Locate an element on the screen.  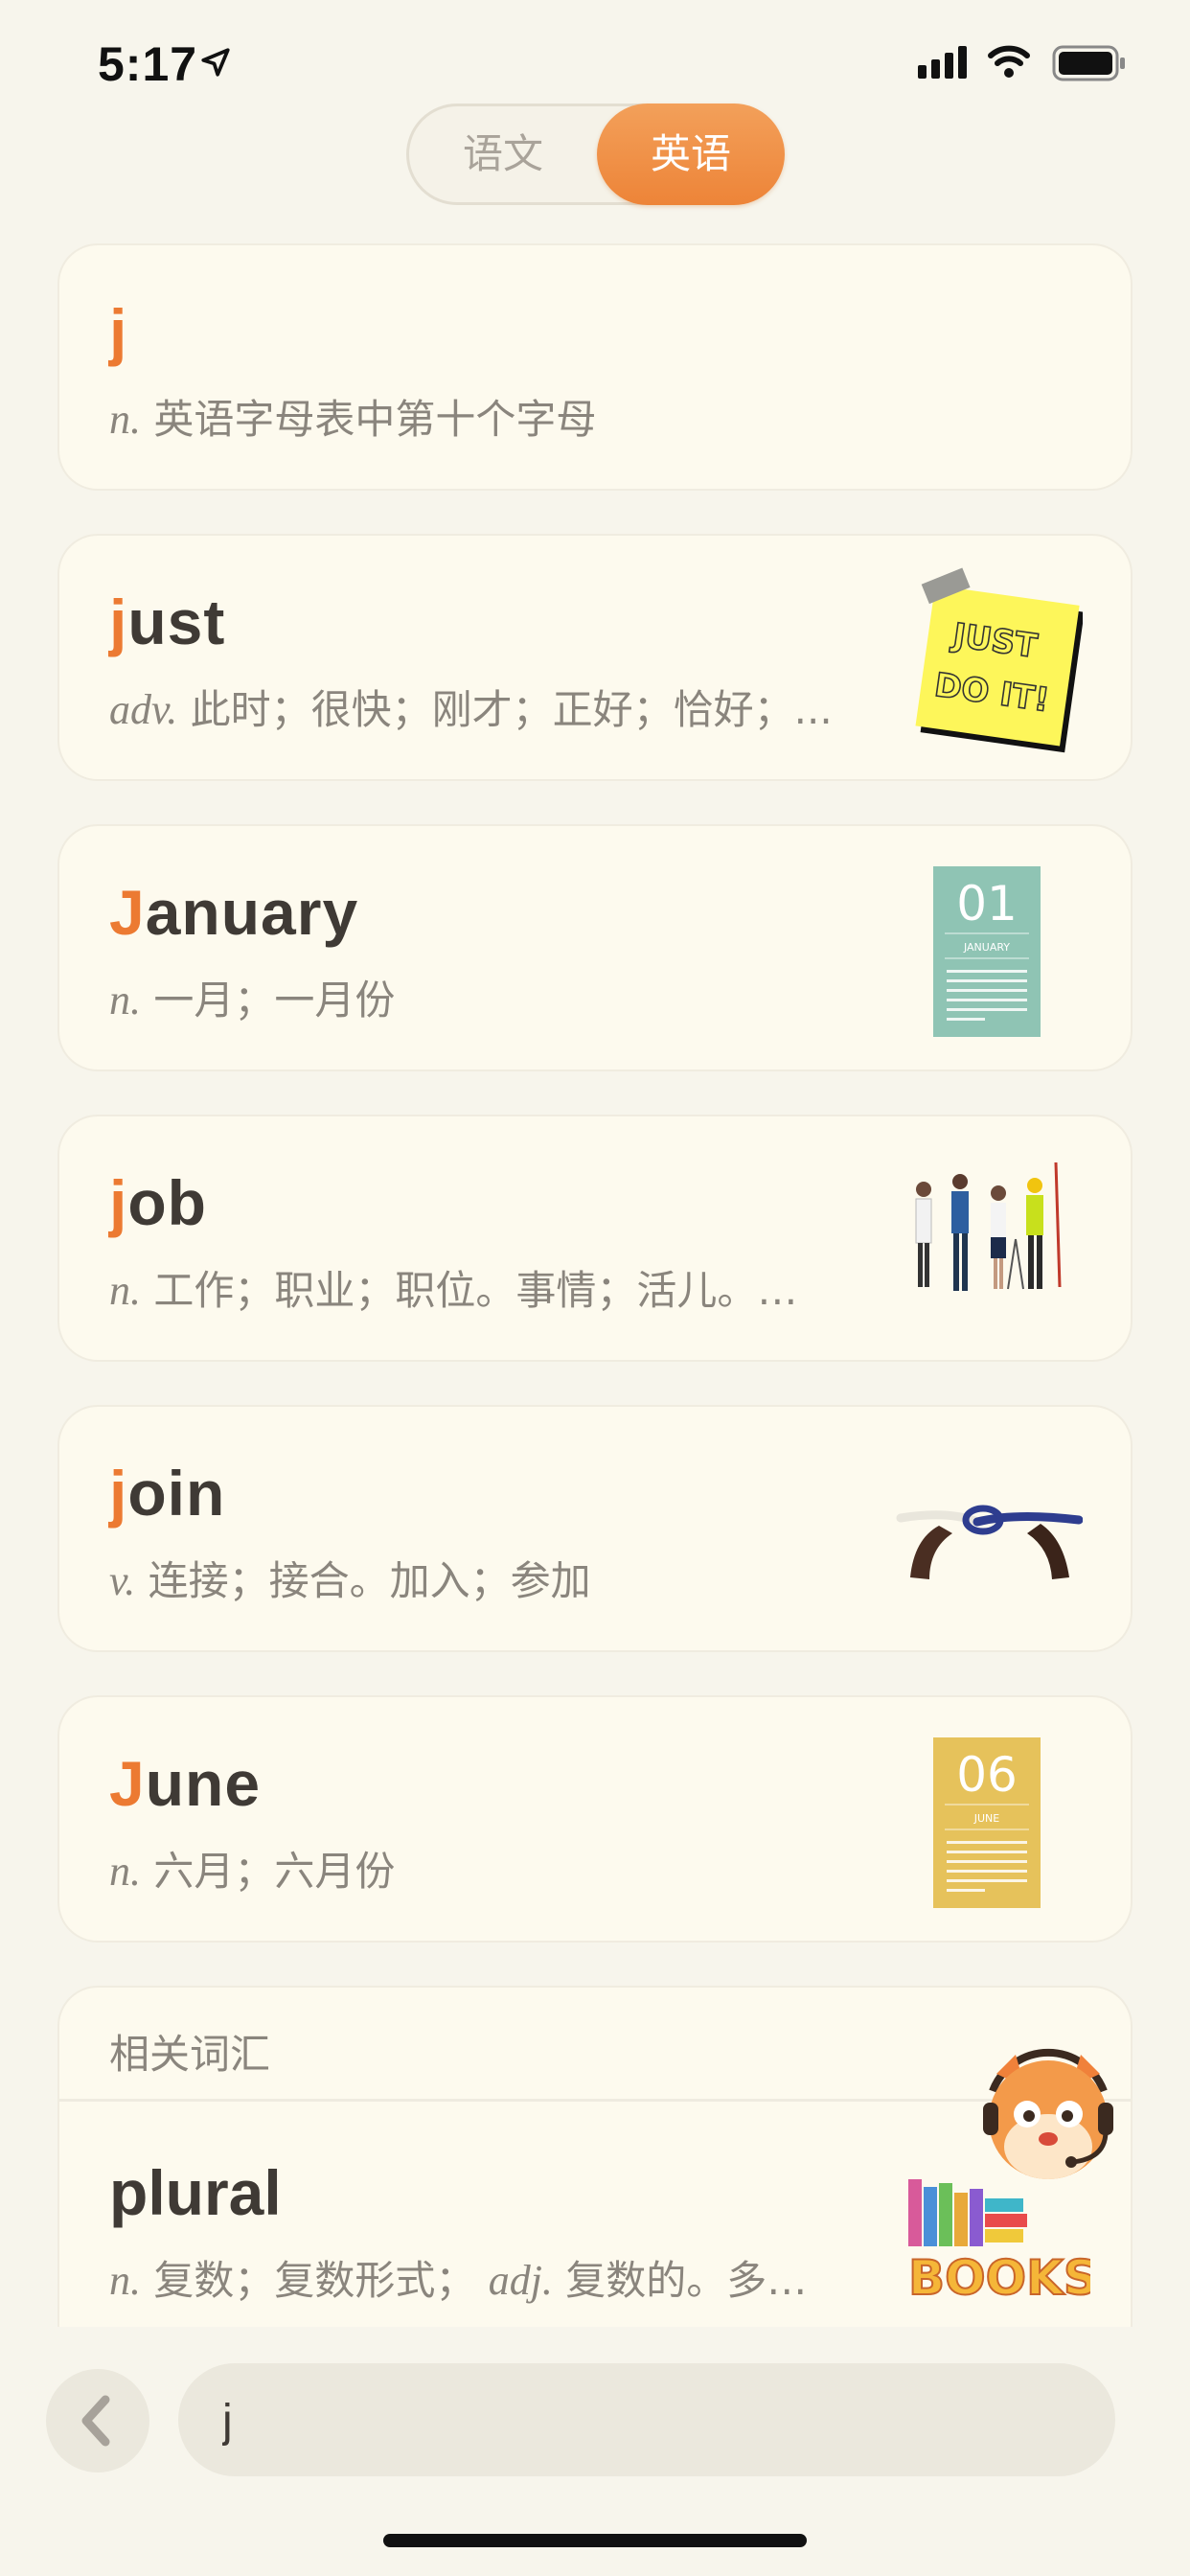
word-card-join: join v. 连接；接合。加入；参加 is located at coordinates (595, 1529).